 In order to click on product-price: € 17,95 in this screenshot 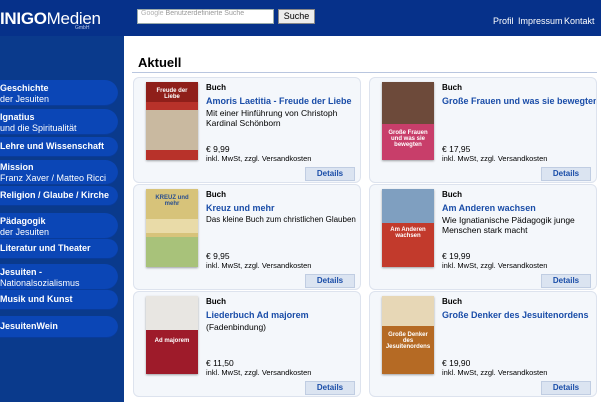, I will do `click(456, 149)`.